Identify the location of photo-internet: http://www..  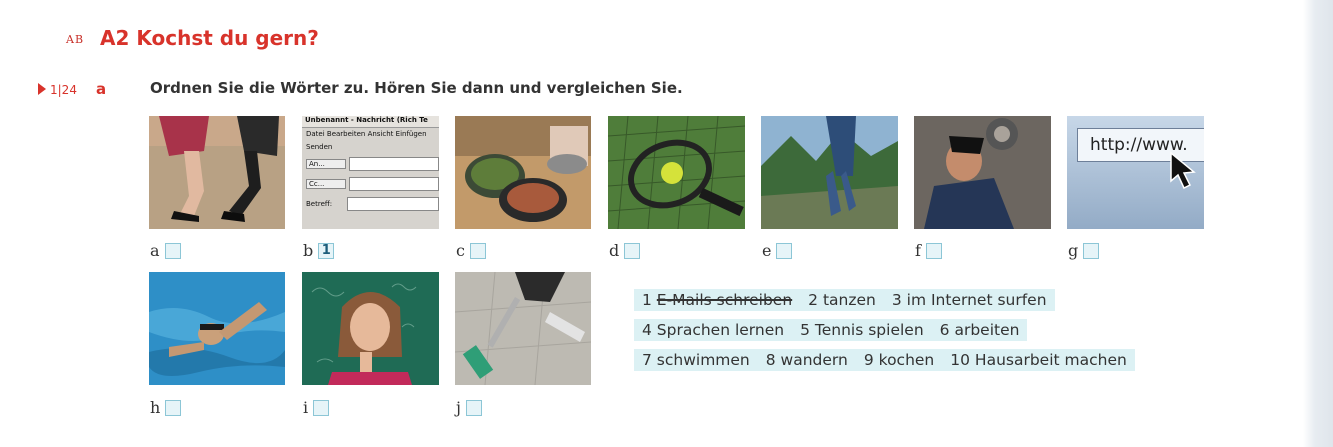
(1135, 172).